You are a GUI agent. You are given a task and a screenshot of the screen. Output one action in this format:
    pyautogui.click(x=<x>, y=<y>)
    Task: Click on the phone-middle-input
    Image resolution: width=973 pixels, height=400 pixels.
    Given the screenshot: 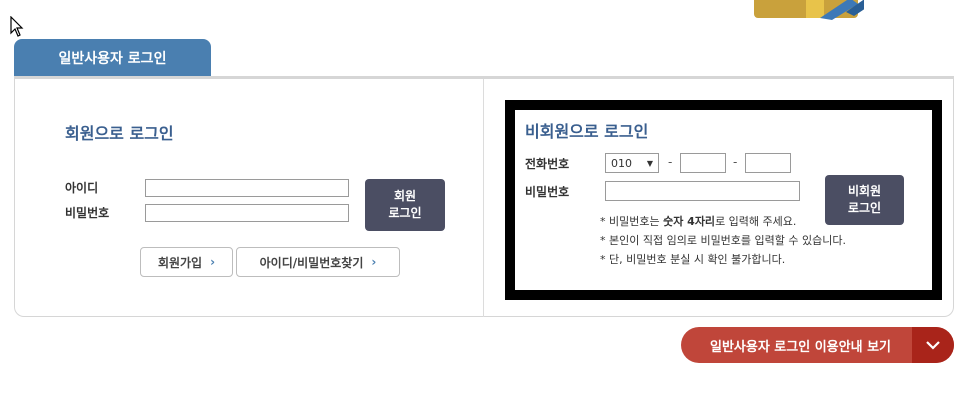 What is the action you would take?
    pyautogui.click(x=703, y=163)
    